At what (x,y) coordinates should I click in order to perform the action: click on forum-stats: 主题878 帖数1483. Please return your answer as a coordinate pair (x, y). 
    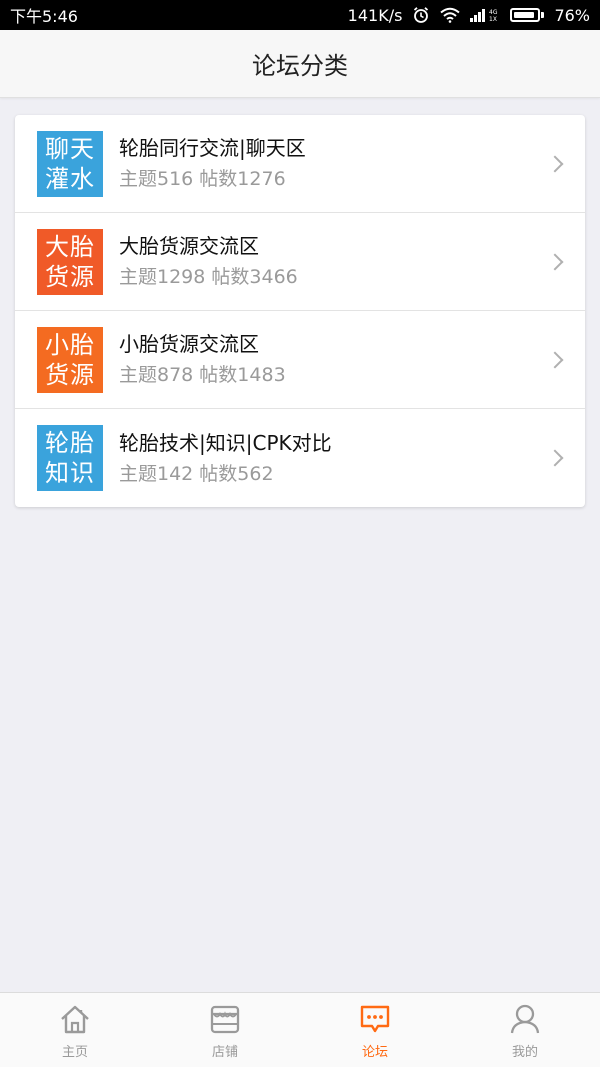
    Looking at the image, I should click on (202, 375).